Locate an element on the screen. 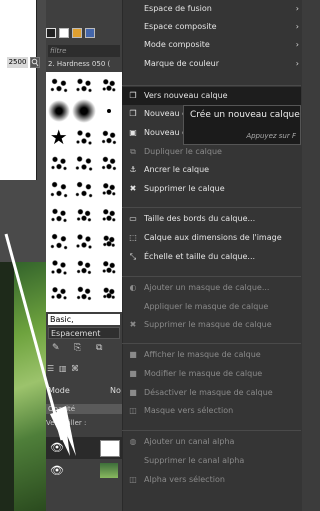 This screenshot has height=511, width=320. menu-item: Supprimer le canal alpha is located at coordinates (211, 461).